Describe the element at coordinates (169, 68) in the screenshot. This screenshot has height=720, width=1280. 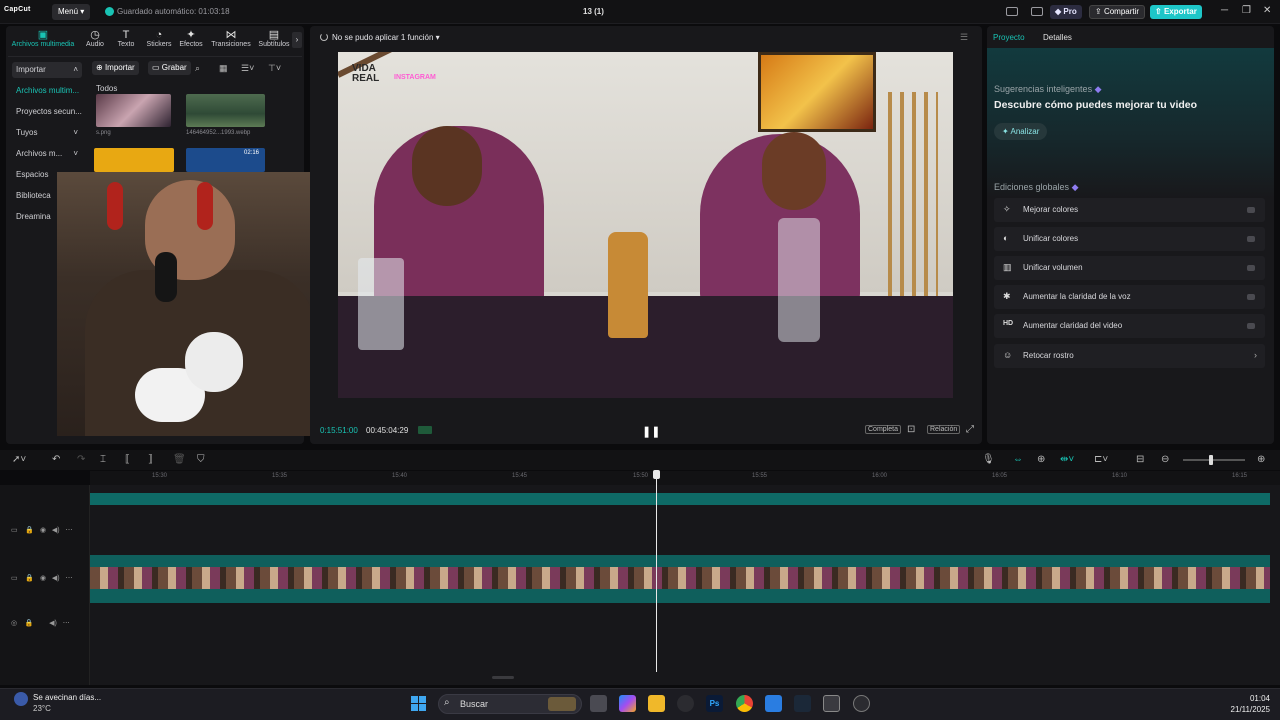
I see `record-button: ▭ Grabar` at that location.